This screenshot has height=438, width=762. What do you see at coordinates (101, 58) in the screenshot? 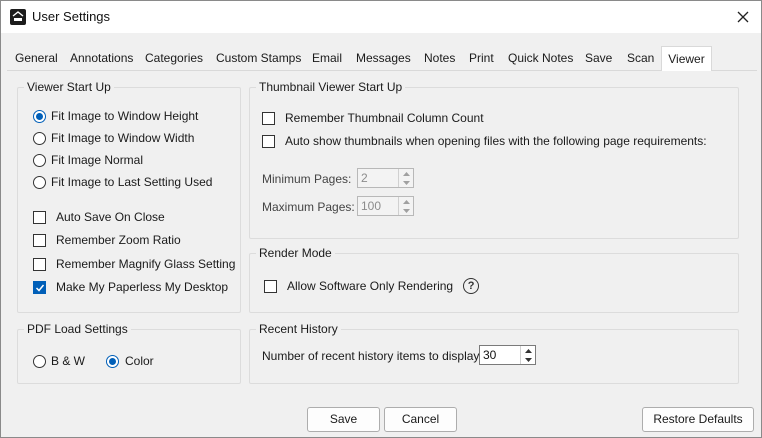
I see `tab-annotations: Annotations` at bounding box center [101, 58].